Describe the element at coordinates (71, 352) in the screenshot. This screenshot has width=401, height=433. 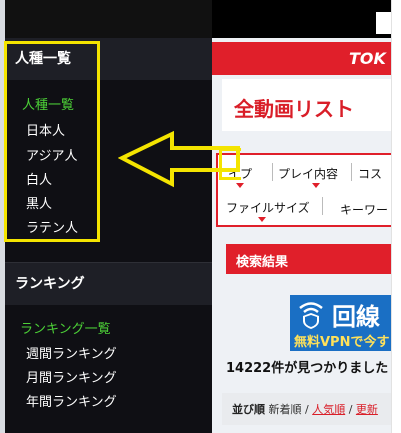
I see `sidebar-item-weekly-ranking: 週間ランキング` at that location.